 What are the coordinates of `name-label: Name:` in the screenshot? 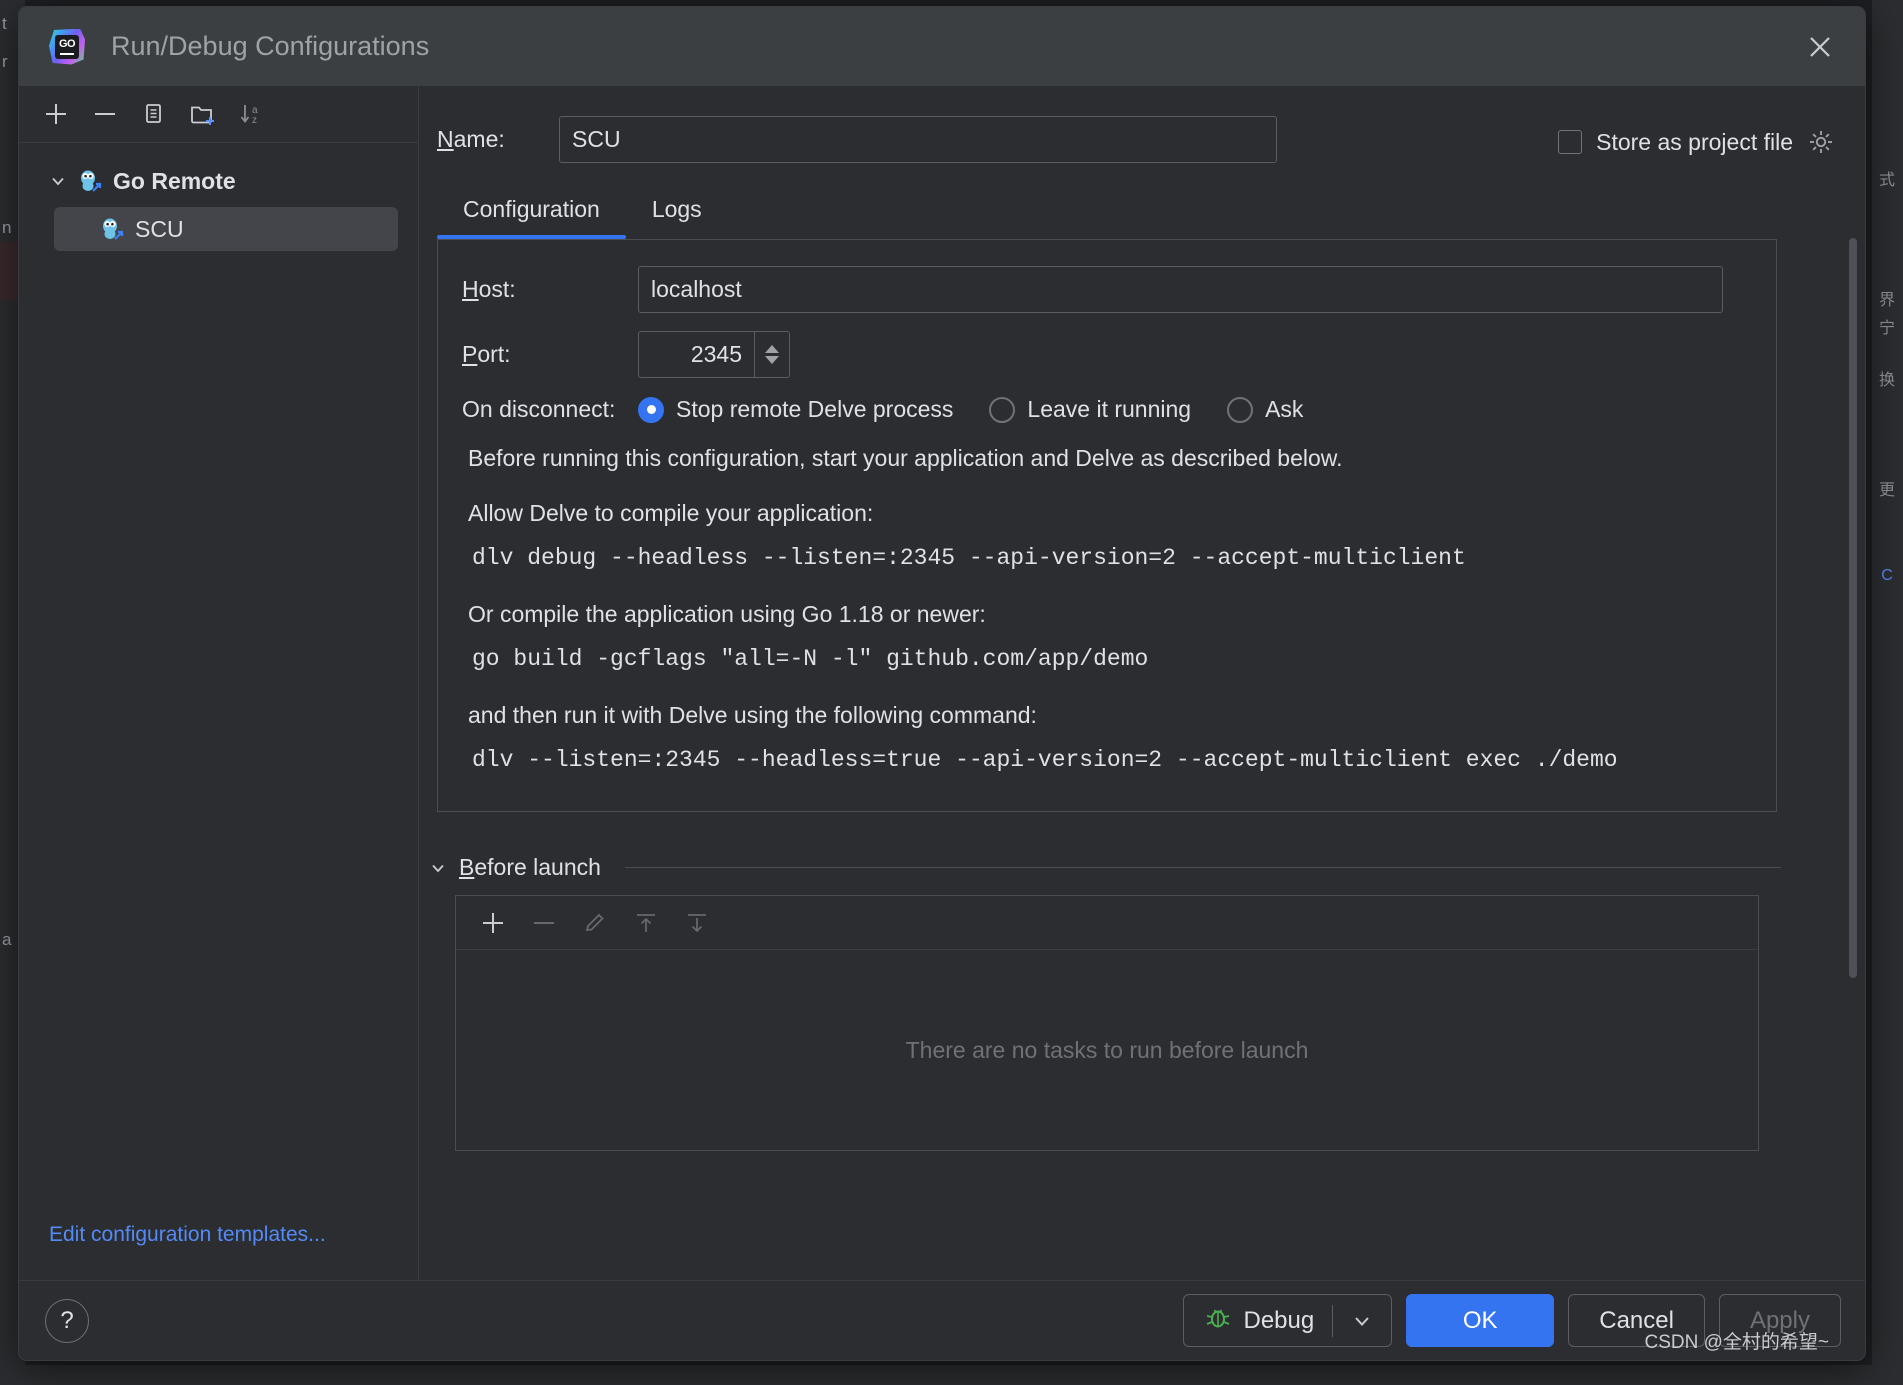 It's located at (471, 138).